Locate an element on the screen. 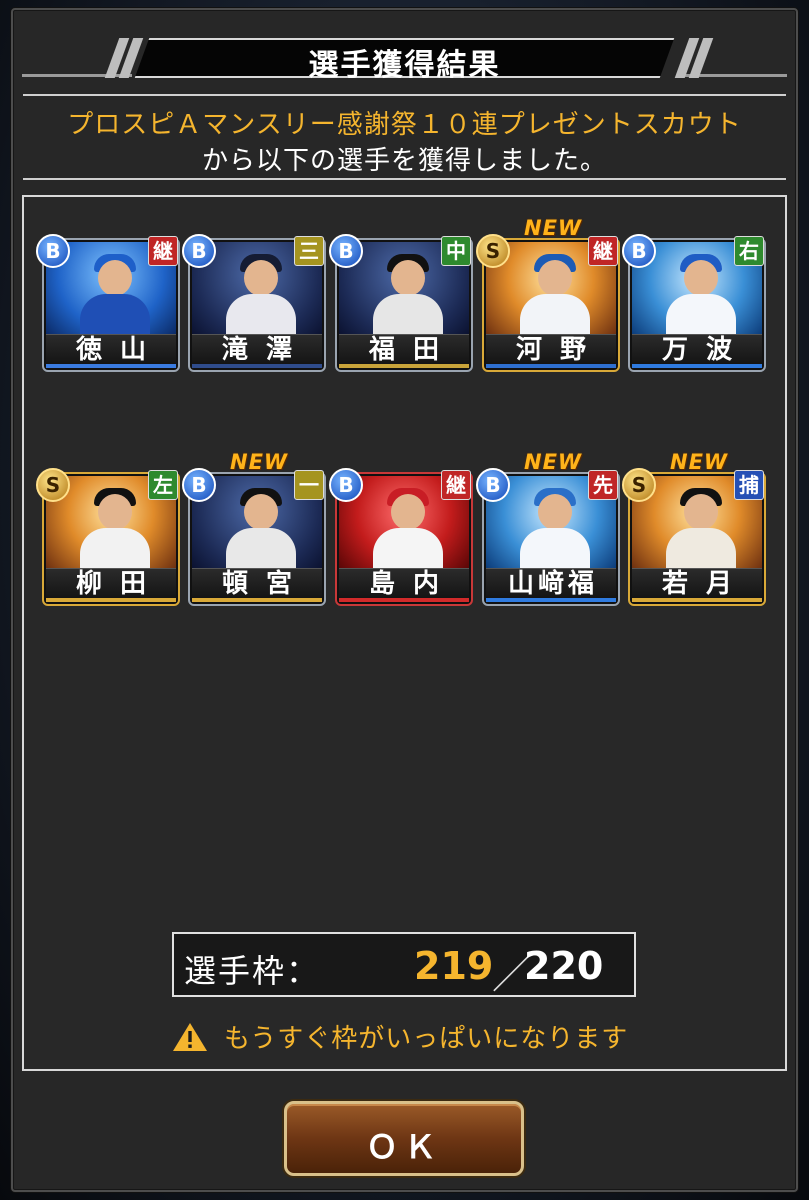 This screenshot has height=1200, width=809. player-card: 島内 B 継 is located at coordinates (401, 537).